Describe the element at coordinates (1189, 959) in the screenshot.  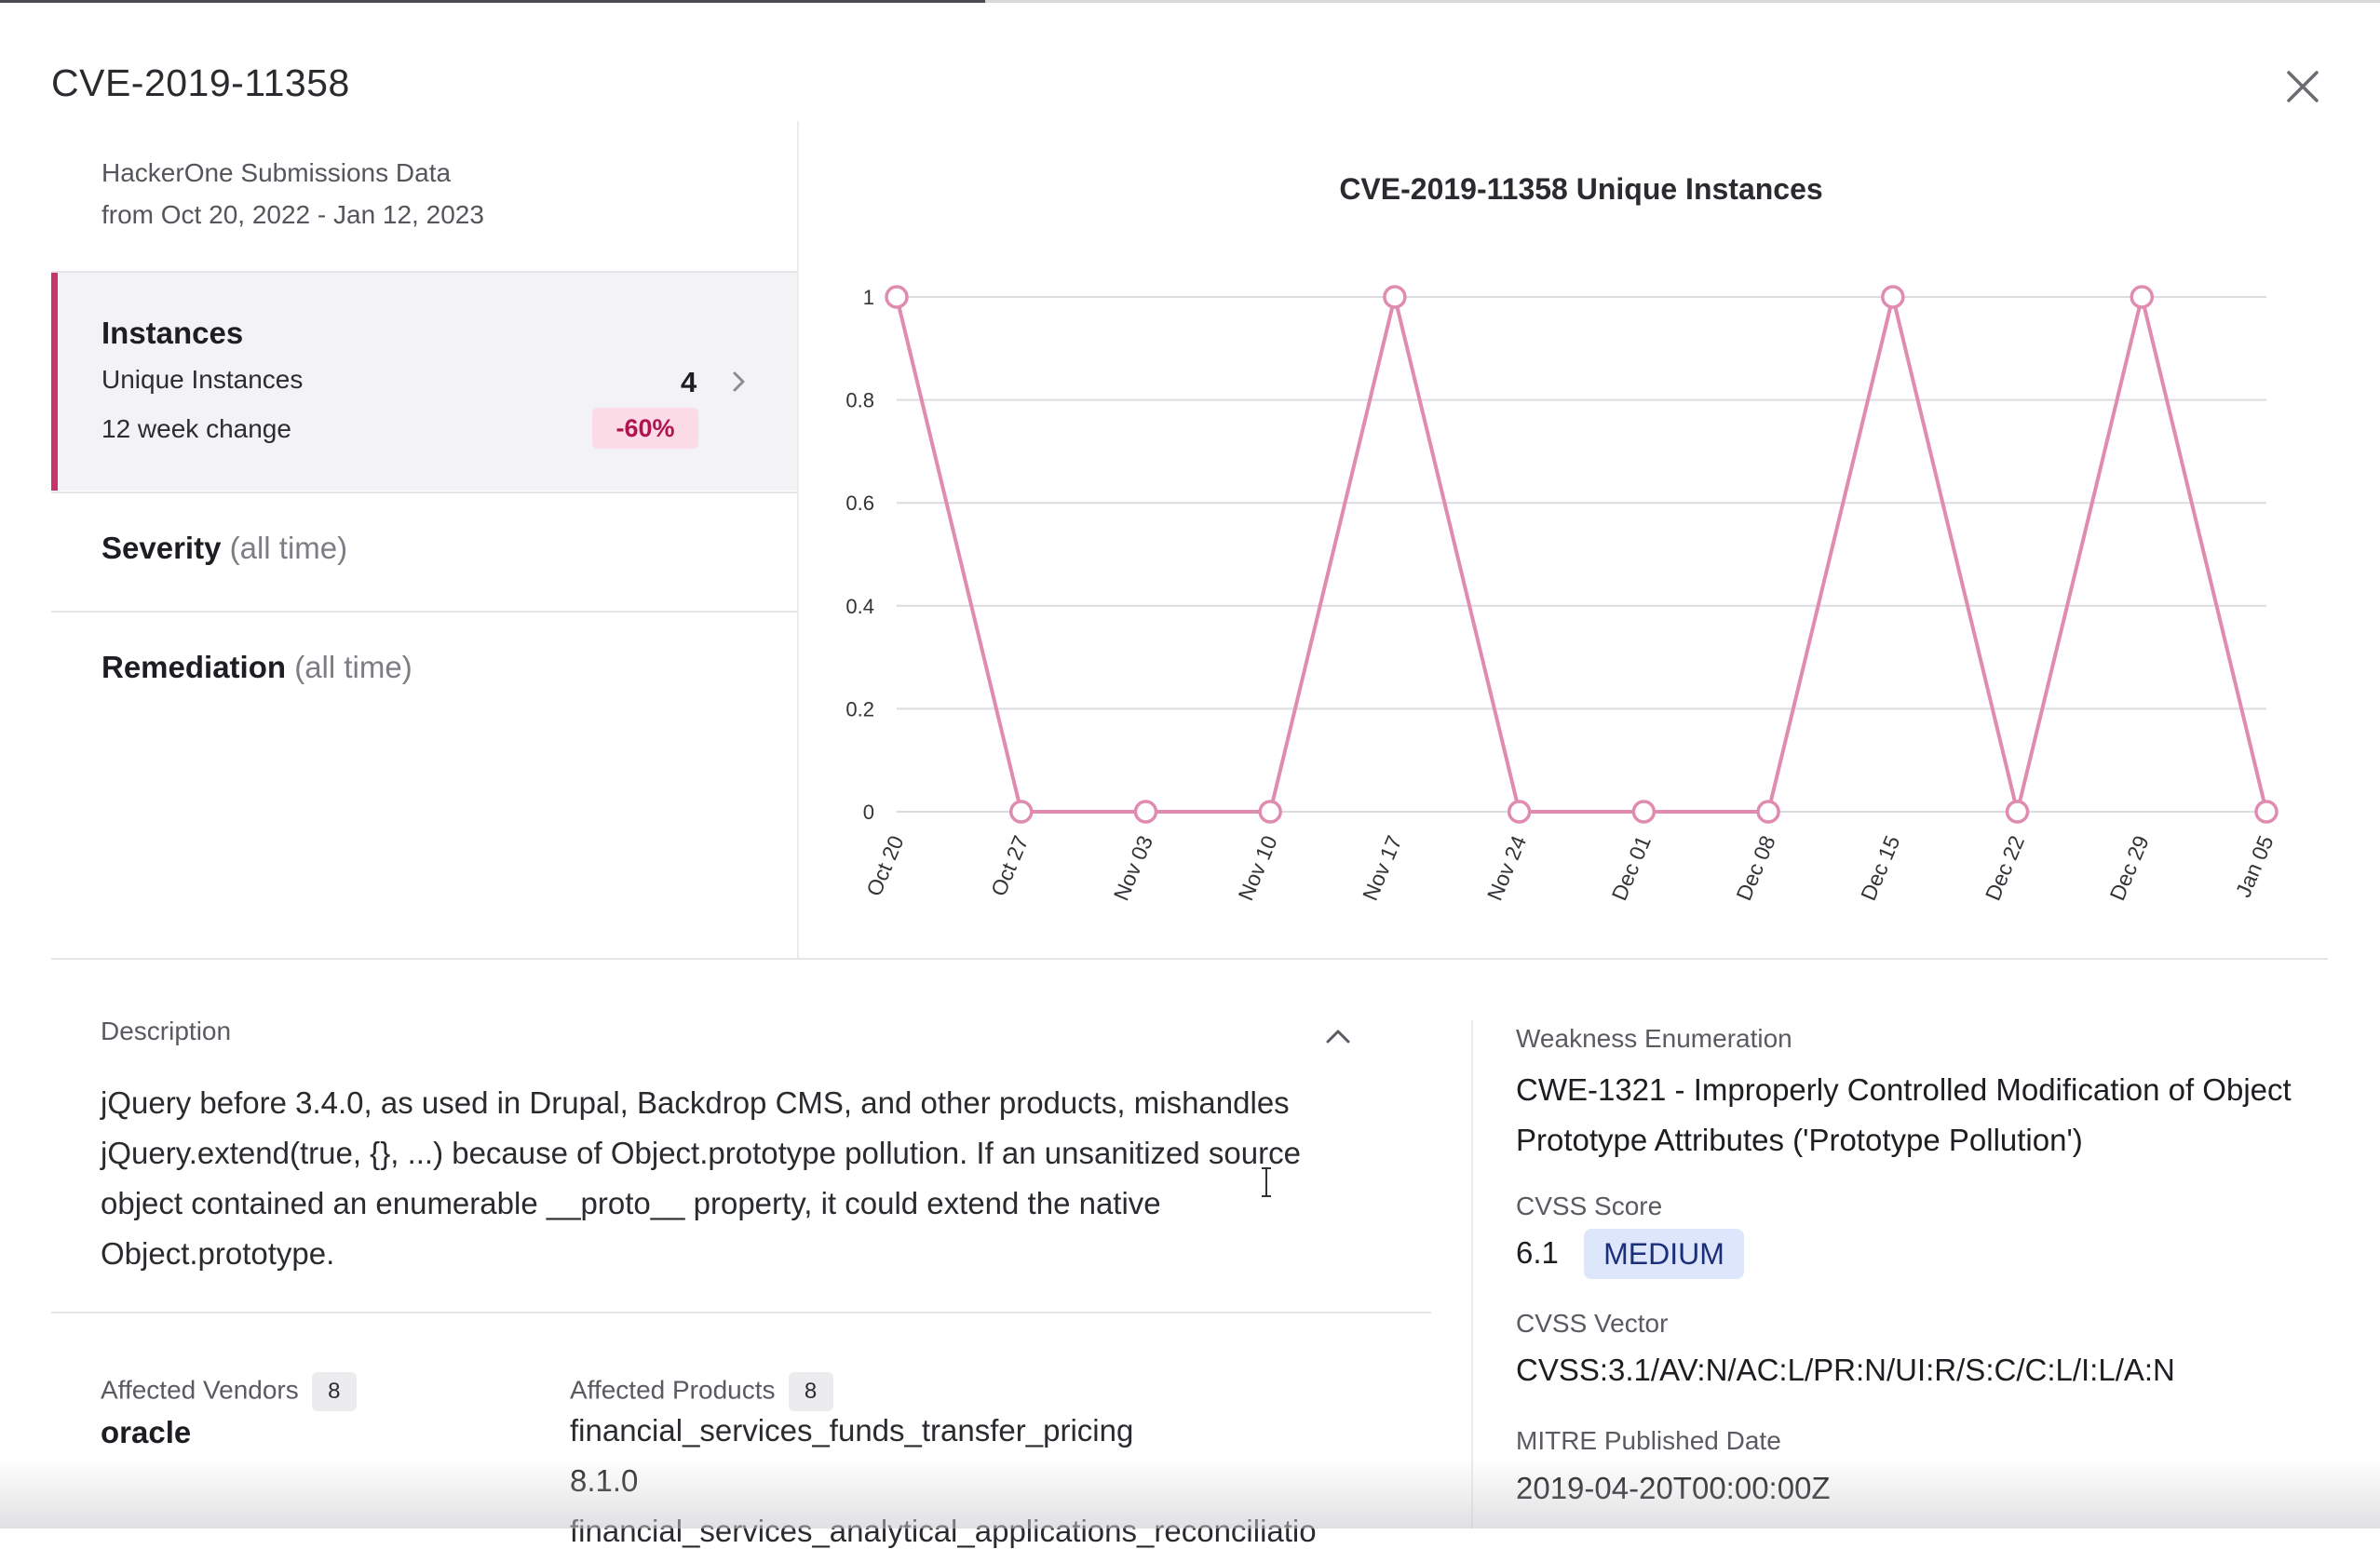
I see `chart-bottom-divider` at that location.